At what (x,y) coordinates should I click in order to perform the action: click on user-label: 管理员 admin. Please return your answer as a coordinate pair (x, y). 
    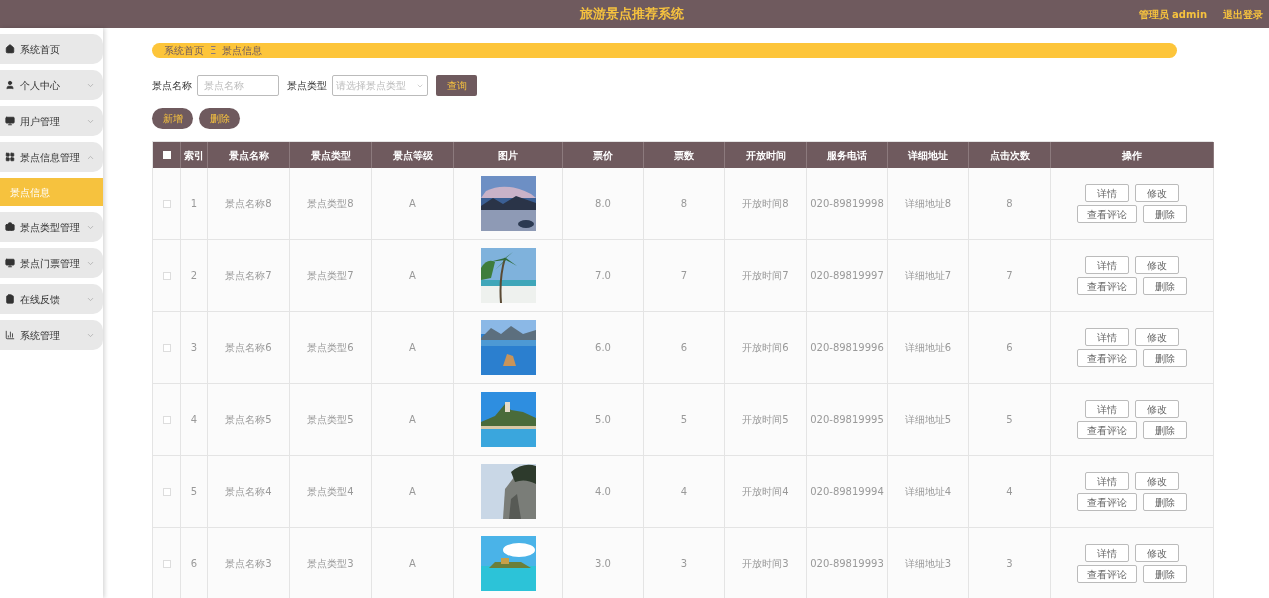
    Looking at the image, I should click on (1172, 14).